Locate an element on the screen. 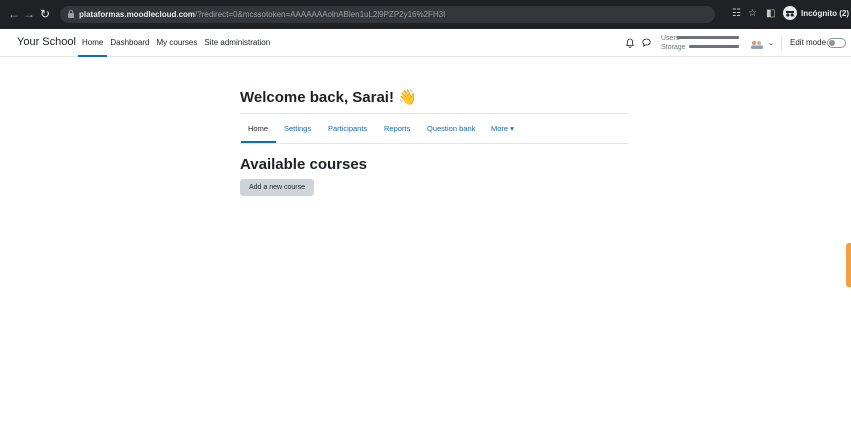  tab-more: More ▾ is located at coordinates (502, 128).